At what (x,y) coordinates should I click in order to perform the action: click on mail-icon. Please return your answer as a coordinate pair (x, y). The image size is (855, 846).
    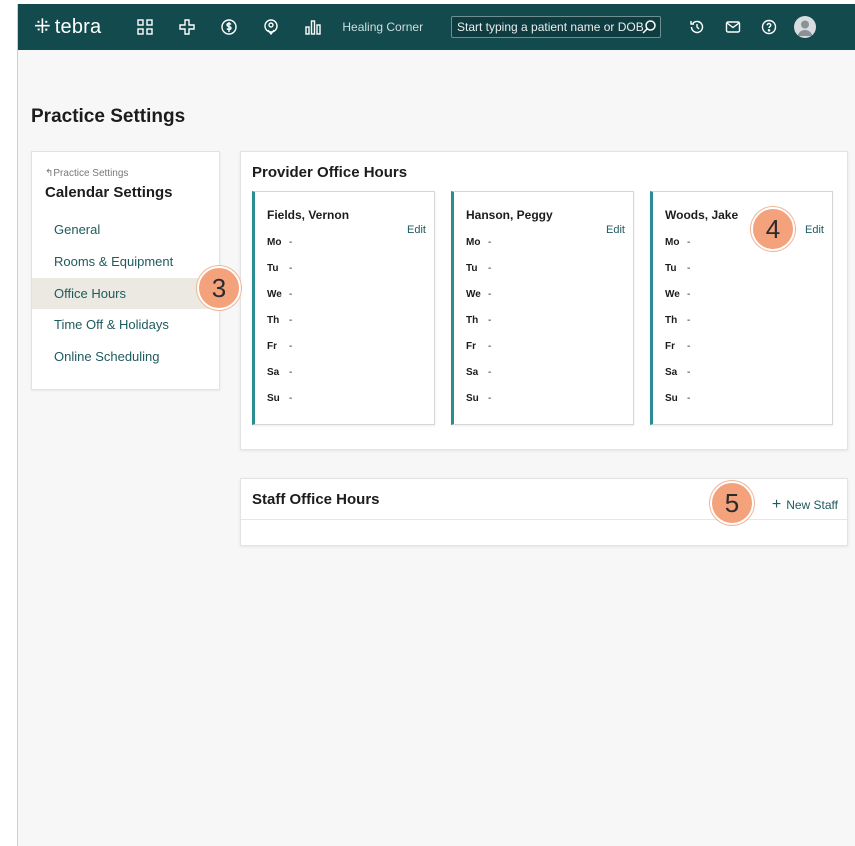
    Looking at the image, I should click on (733, 27).